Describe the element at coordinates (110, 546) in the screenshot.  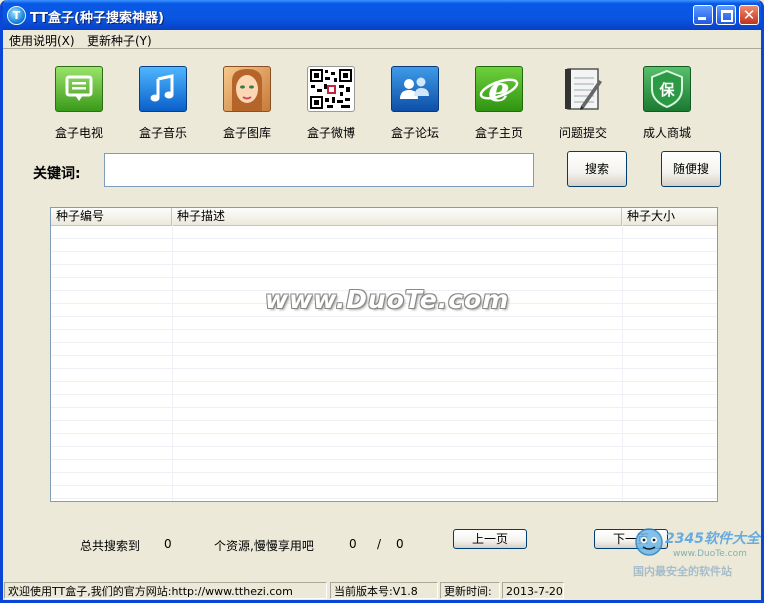
I see `total-found-label: 总共搜索到` at that location.